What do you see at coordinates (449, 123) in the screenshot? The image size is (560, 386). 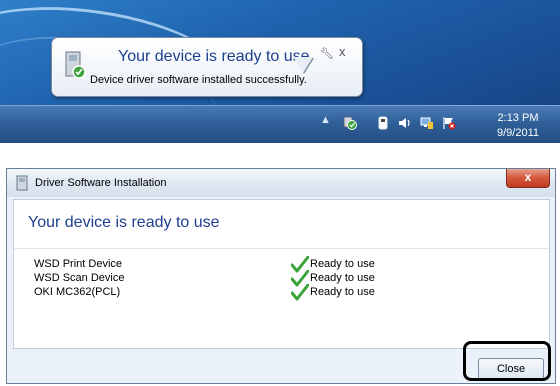 I see `action-center-icon` at bounding box center [449, 123].